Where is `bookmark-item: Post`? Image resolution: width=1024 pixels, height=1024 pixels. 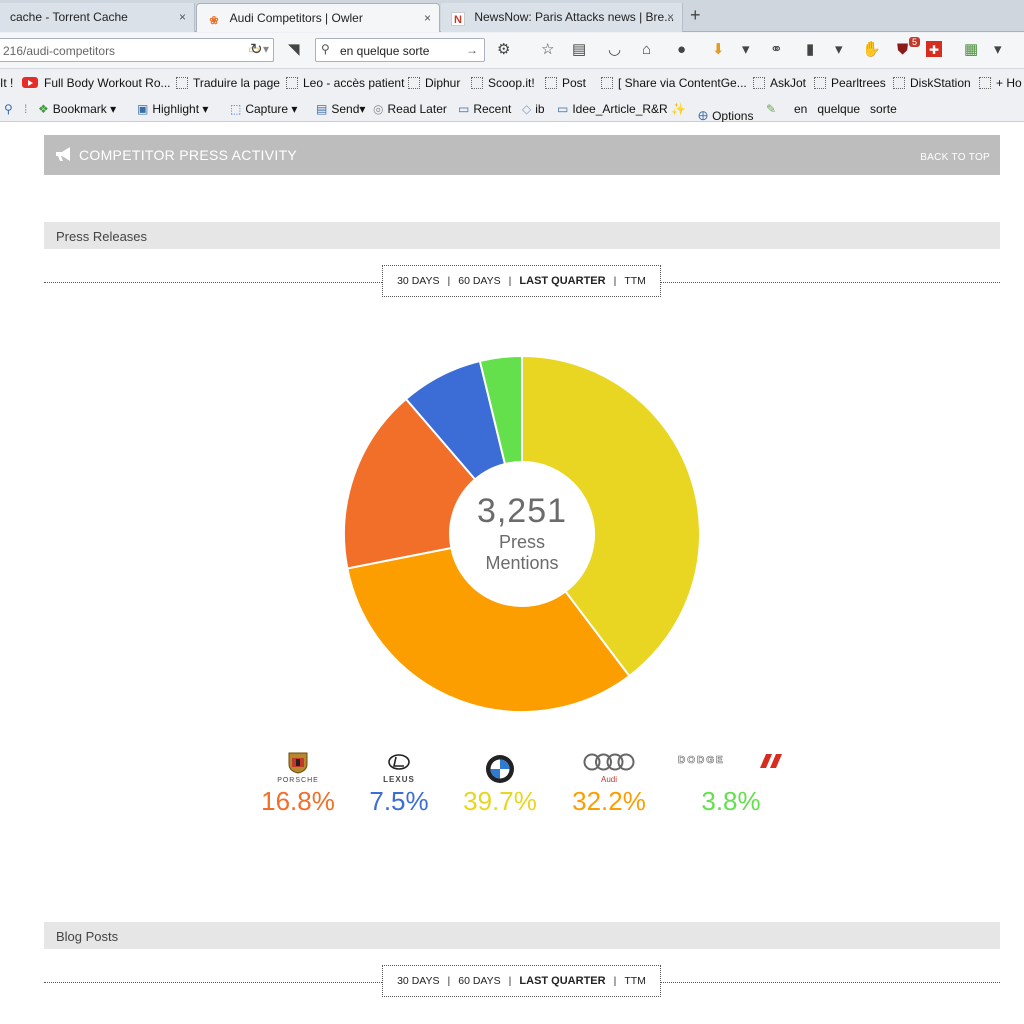 bookmark-item: Post is located at coordinates (565, 83).